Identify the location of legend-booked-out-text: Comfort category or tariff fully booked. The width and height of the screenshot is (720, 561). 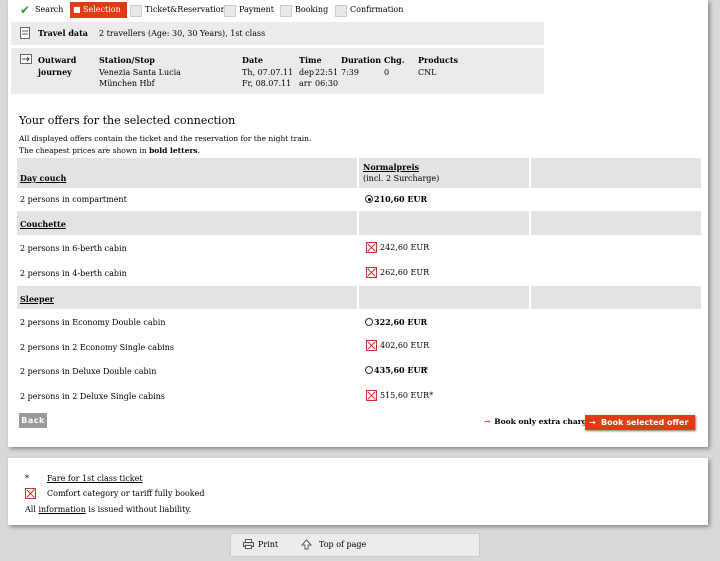
(126, 493).